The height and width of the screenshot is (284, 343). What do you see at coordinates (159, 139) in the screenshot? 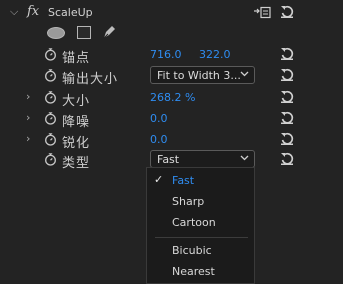
I see `sharpen-value: 0.0` at bounding box center [159, 139].